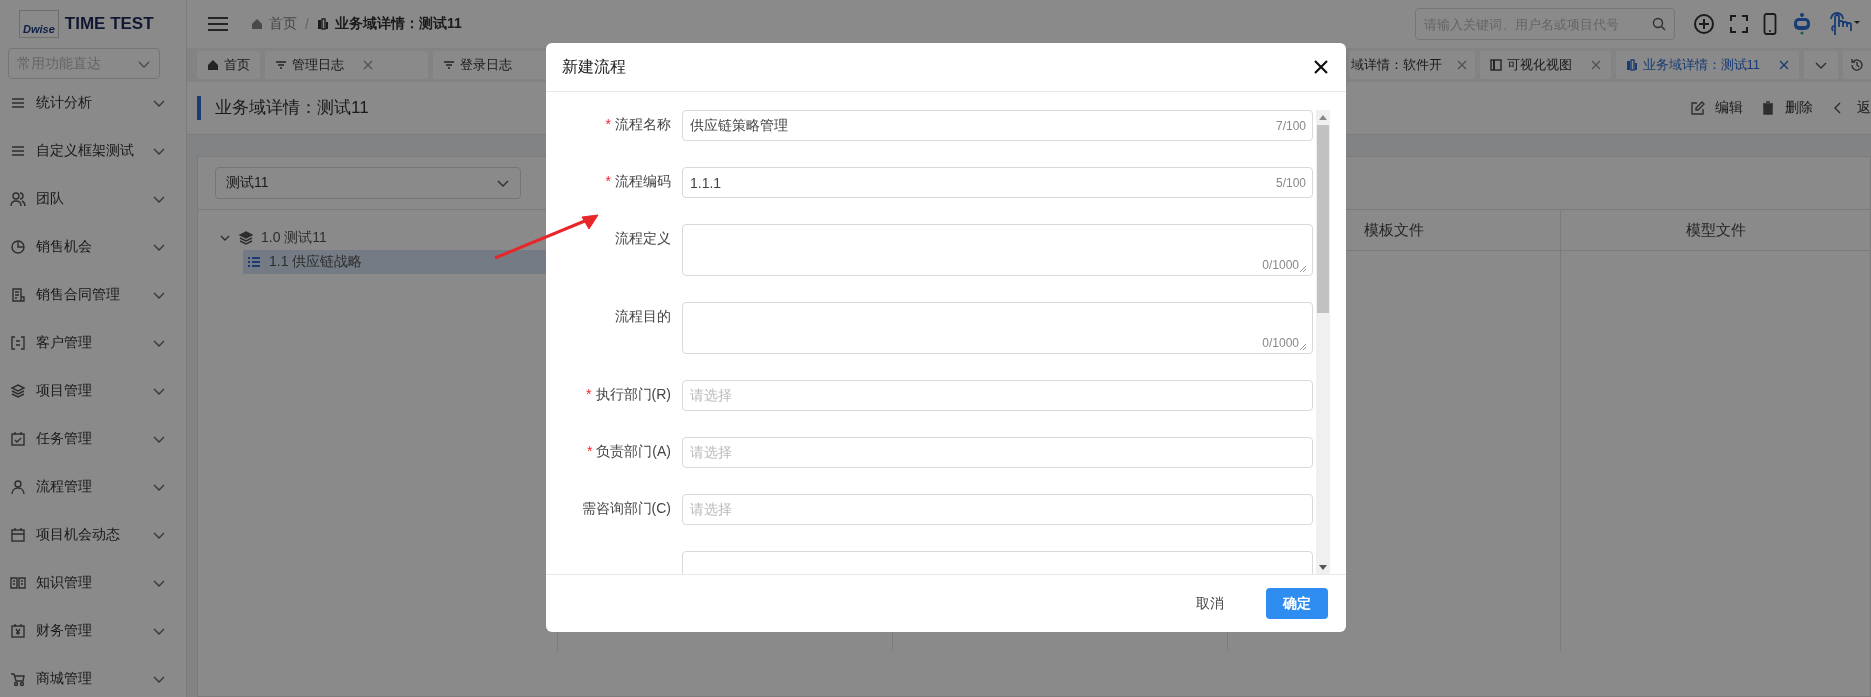 The width and height of the screenshot is (1871, 697). I want to click on sidebar-item: 销售合同管理, so click(93, 295).